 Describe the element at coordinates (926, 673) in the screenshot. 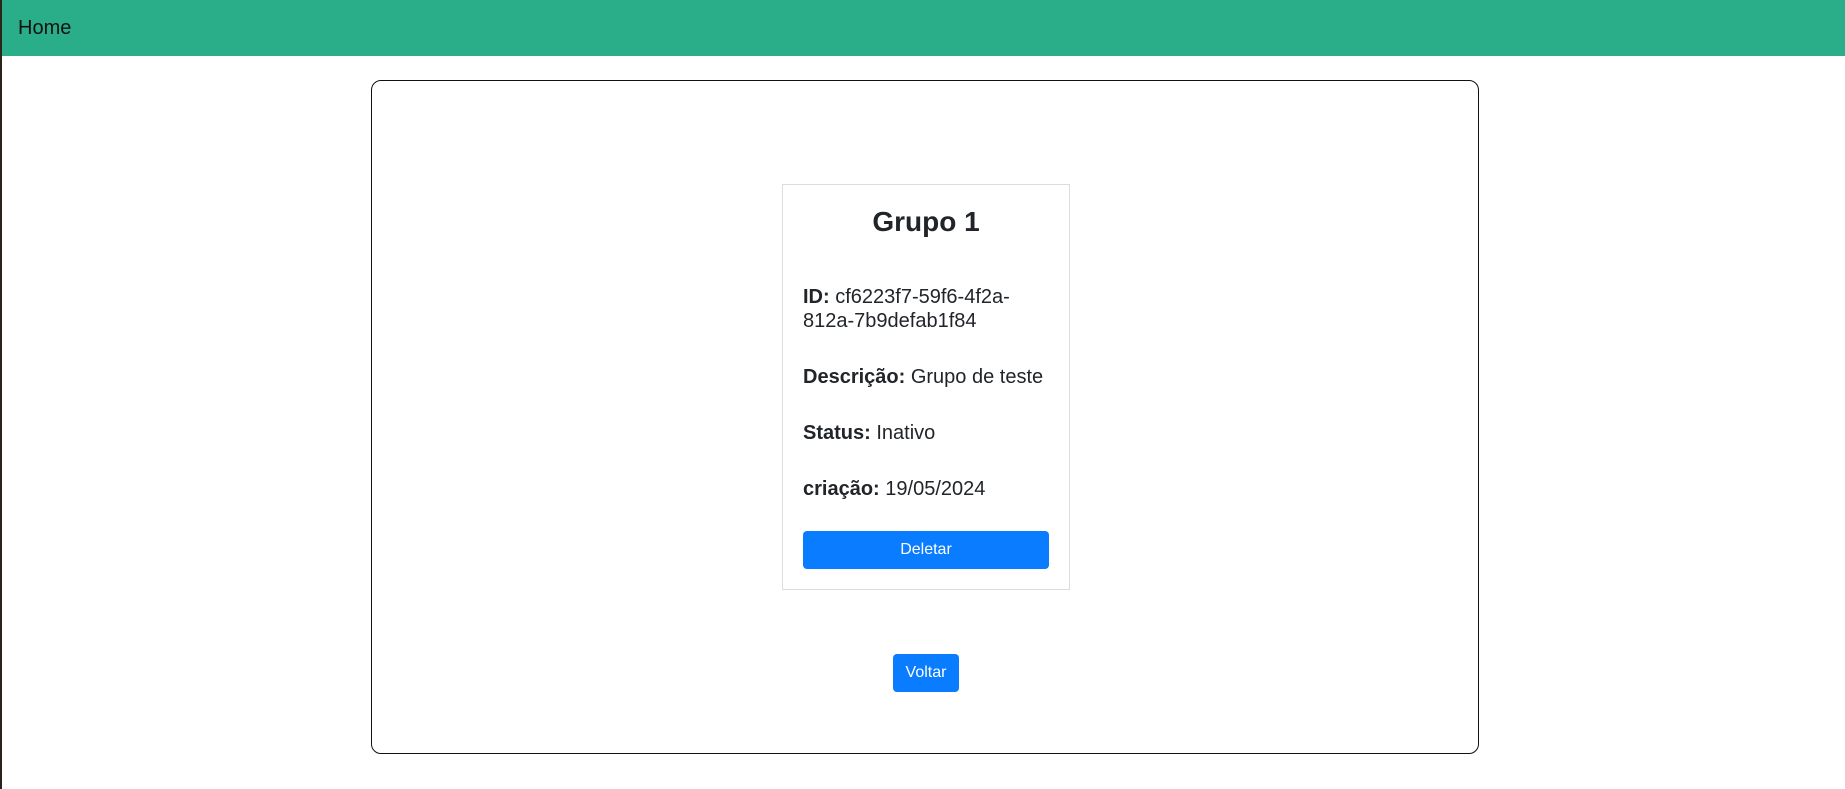

I see `back-button: Voltar` at that location.